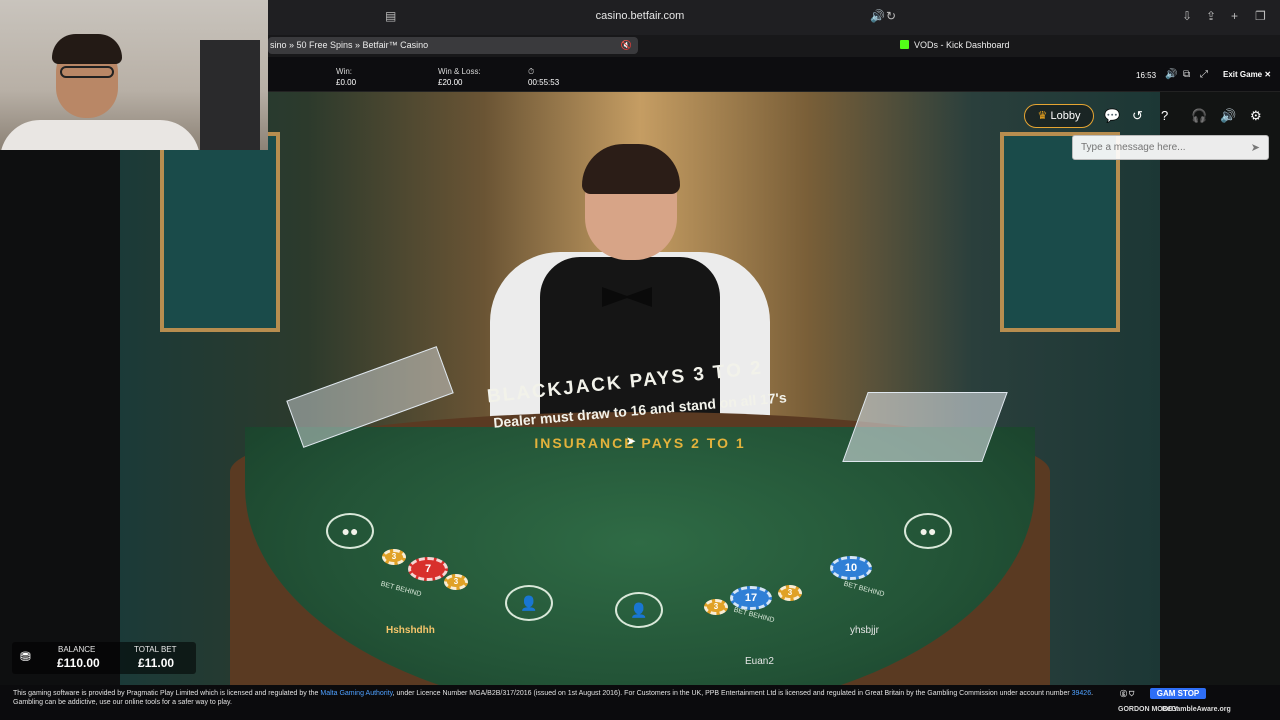  I want to click on winloss-label: Win & Loss:, so click(459, 71).